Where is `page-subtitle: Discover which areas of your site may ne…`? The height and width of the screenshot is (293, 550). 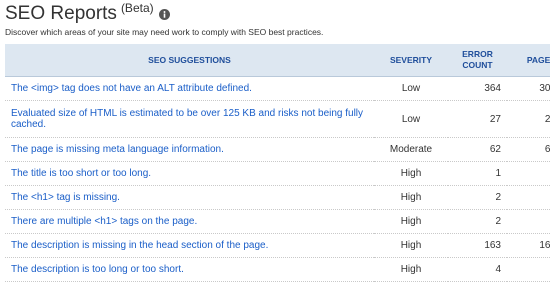 page-subtitle: Discover which areas of your site may ne… is located at coordinates (164, 32).